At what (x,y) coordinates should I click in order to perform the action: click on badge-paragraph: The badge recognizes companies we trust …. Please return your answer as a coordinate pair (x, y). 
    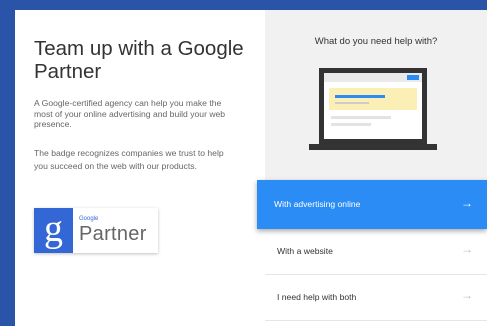
    Looking at the image, I should click on (129, 159).